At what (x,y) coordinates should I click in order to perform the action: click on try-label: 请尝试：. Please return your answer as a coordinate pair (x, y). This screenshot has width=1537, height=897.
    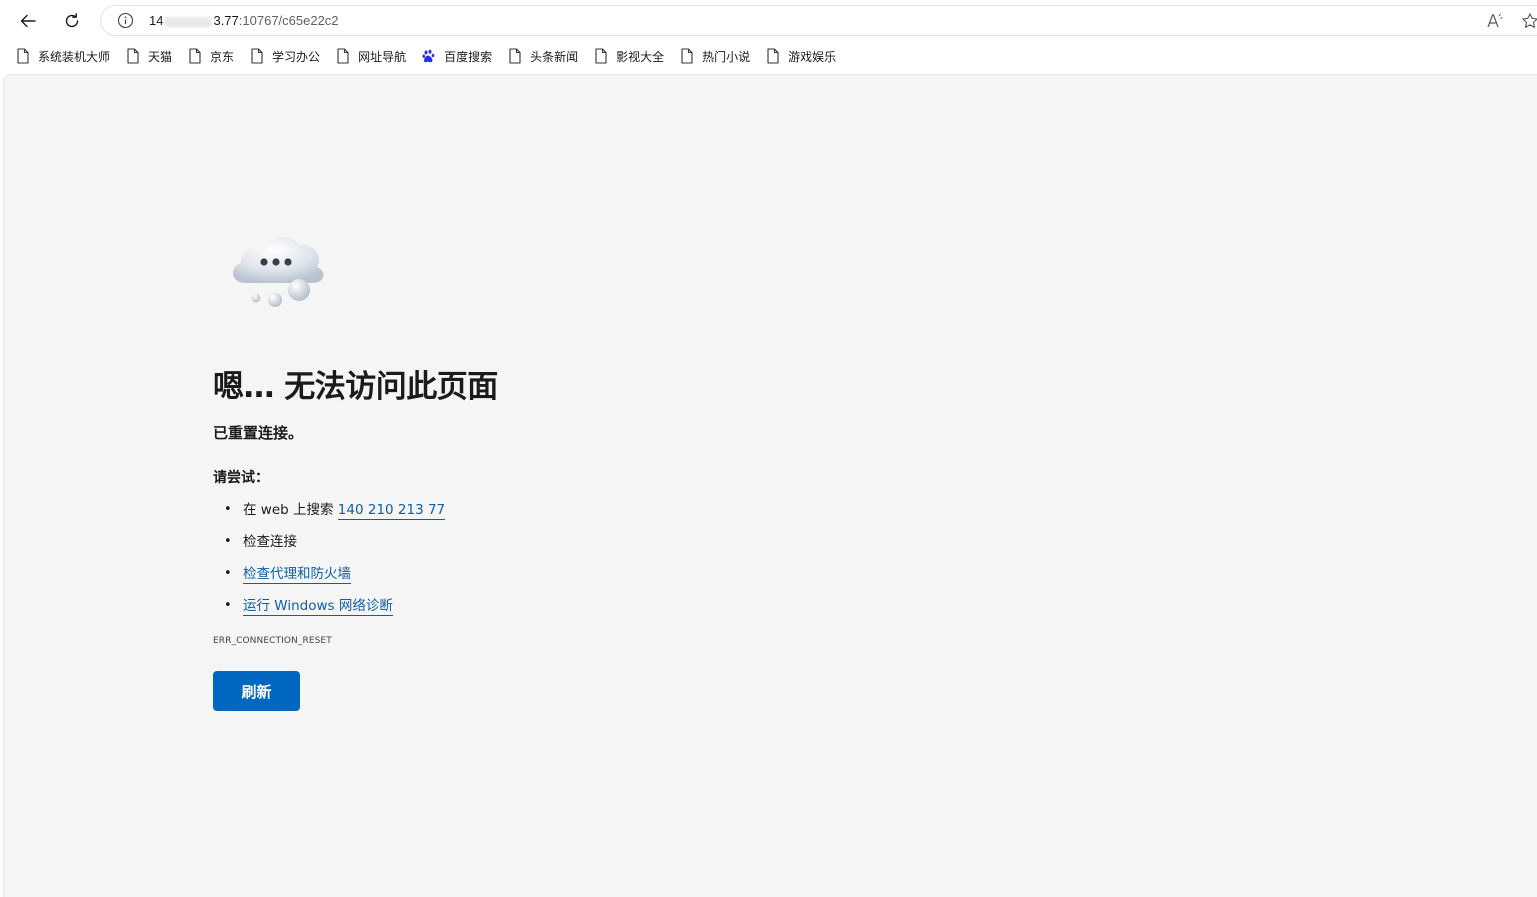
    Looking at the image, I should click on (241, 478).